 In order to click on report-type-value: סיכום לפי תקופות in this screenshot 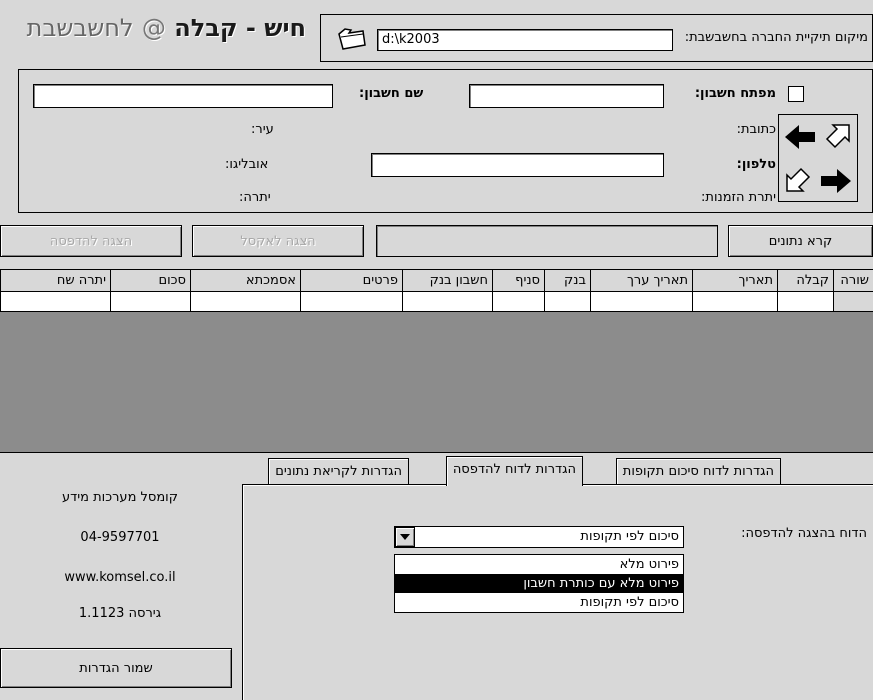, I will do `click(629, 536)`.